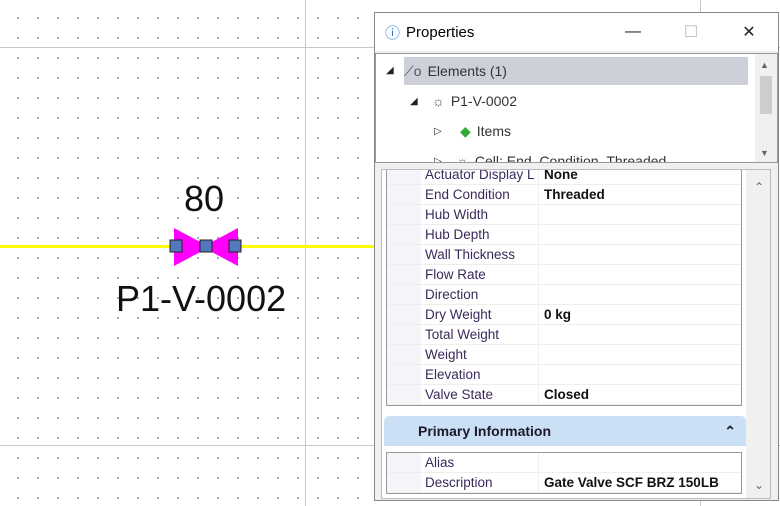 The width and height of the screenshot is (780, 506). Describe the element at coordinates (485, 431) in the screenshot. I see `group-title: Primary Information` at that location.